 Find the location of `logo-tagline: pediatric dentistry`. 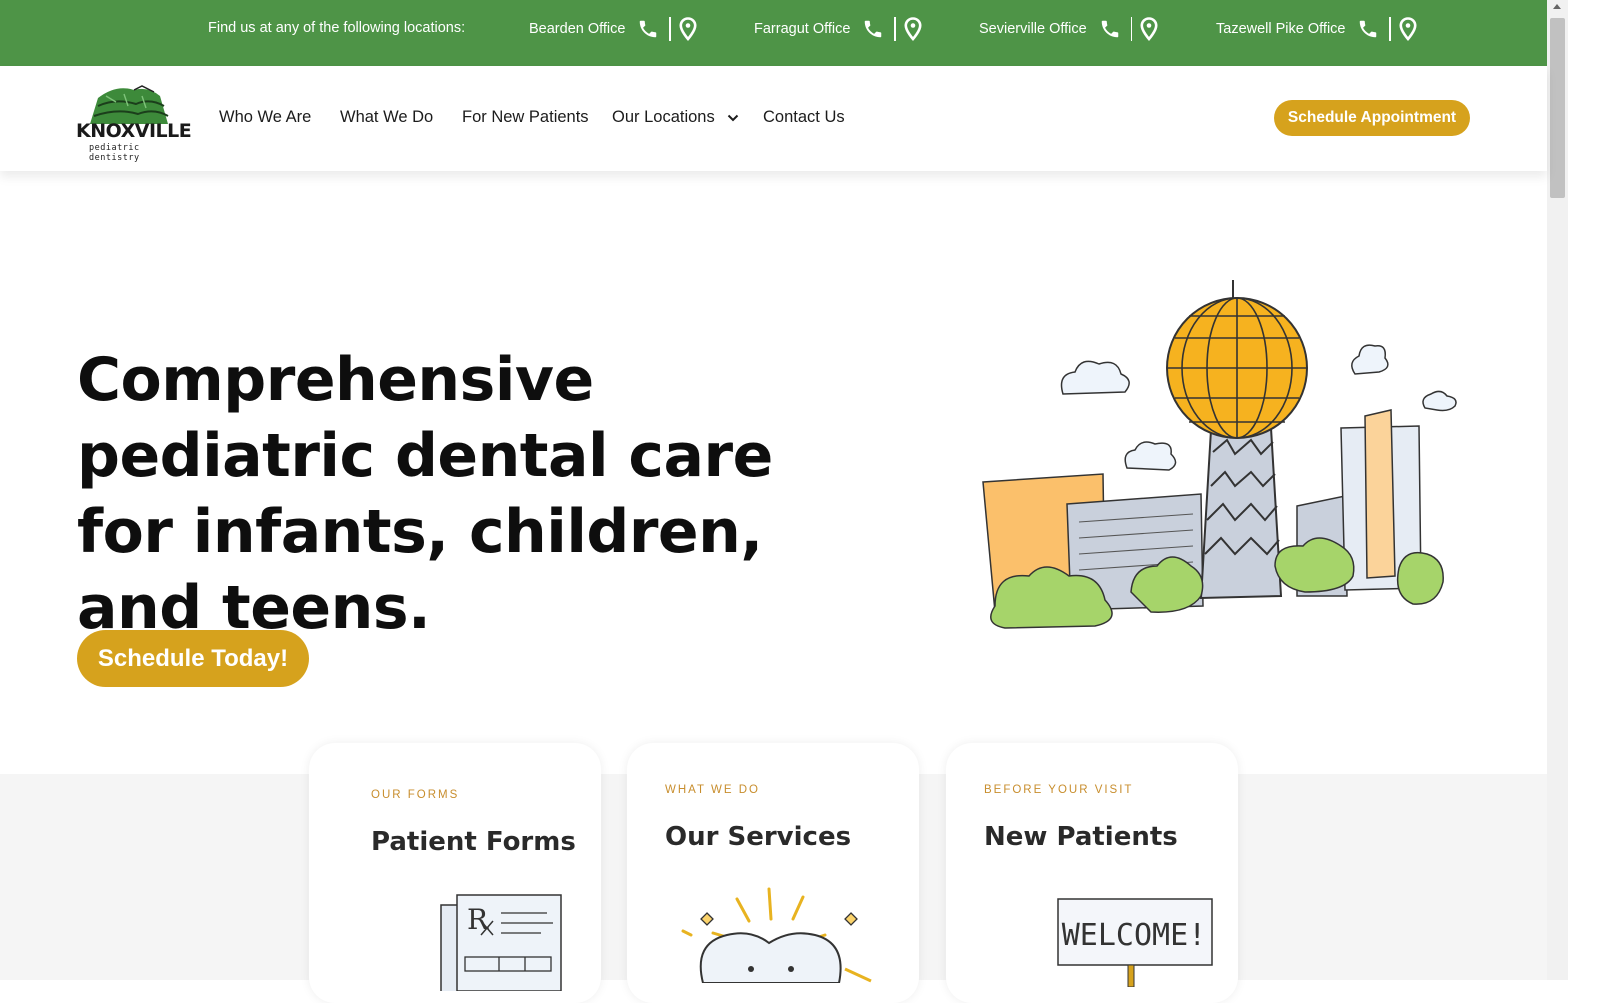

logo-tagline: pediatric dentistry is located at coordinates (114, 153).